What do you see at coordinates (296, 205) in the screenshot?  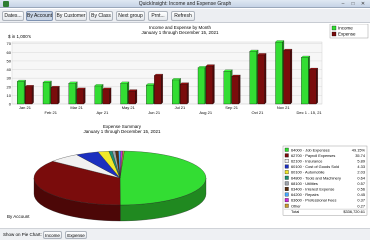 I see `pie-legend-label: Other` at bounding box center [296, 205].